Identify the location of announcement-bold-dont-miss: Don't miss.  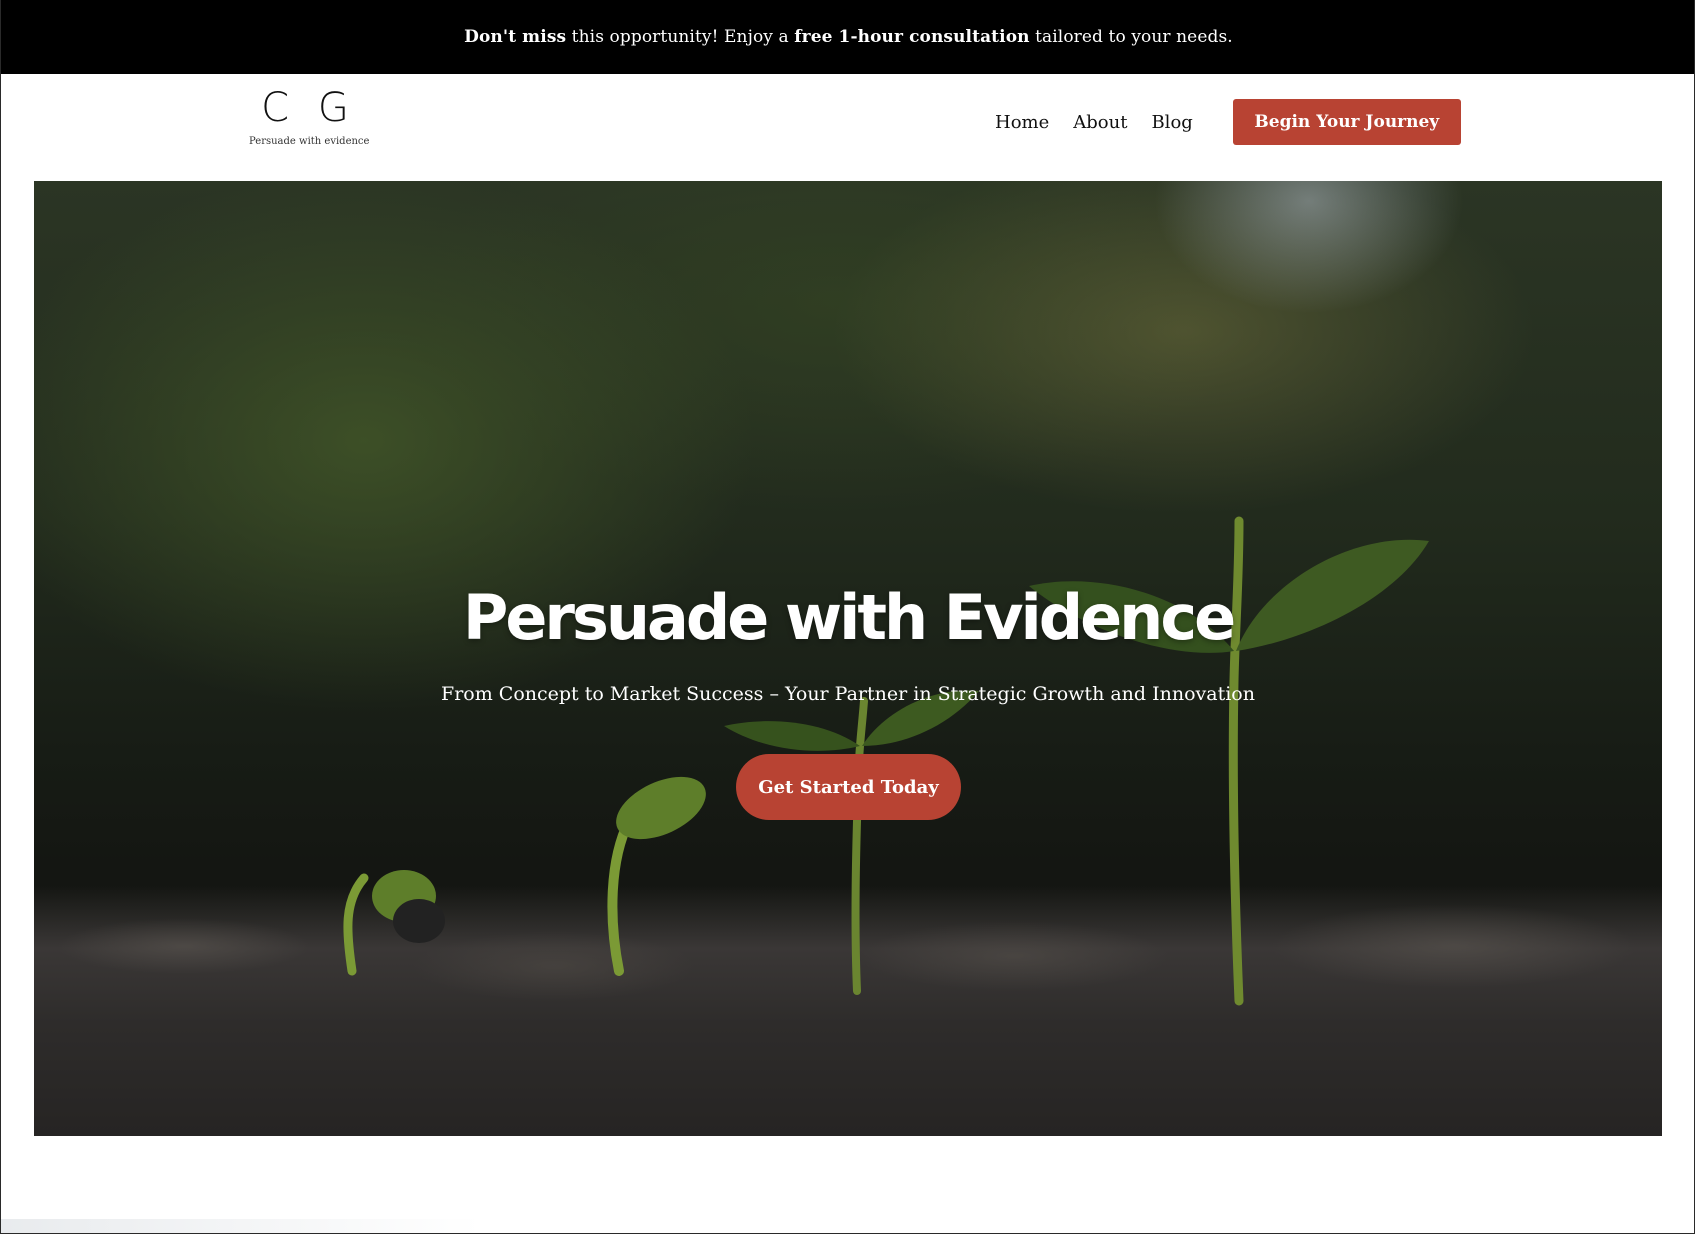
(515, 37).